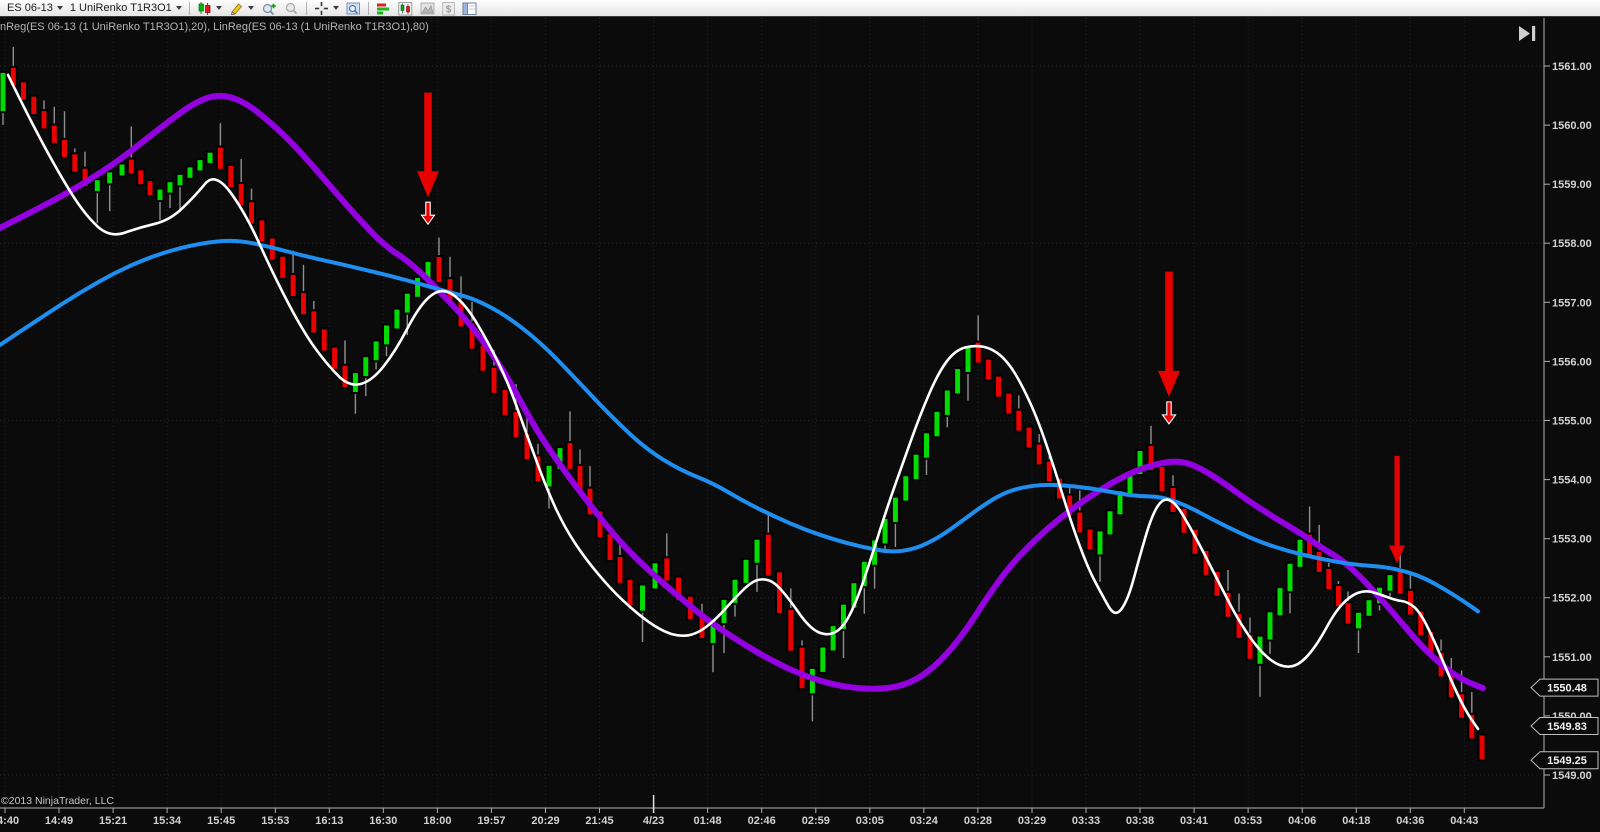  I want to click on svg-text: 1550.48, so click(1567, 689).